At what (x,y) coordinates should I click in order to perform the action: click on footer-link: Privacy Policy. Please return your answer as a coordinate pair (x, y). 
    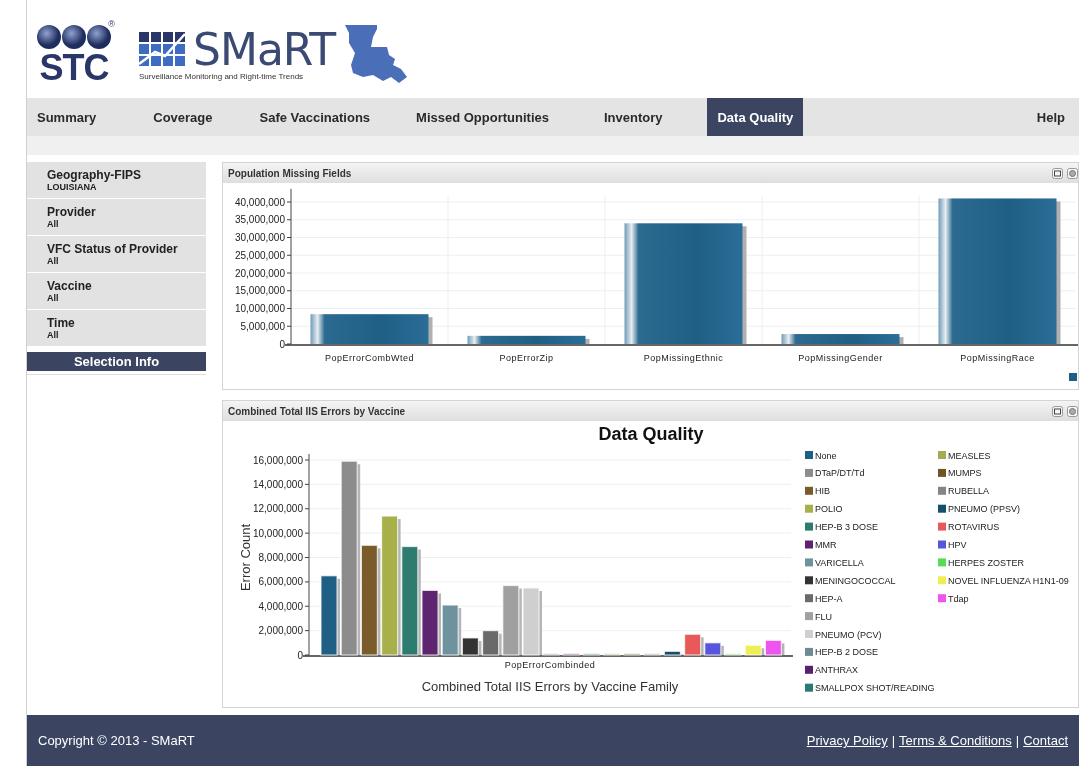
    Looking at the image, I should click on (847, 740).